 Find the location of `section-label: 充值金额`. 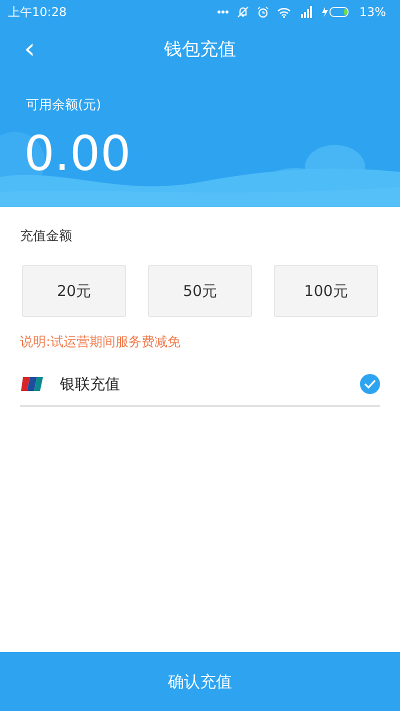

section-label: 充值金额 is located at coordinates (46, 237).